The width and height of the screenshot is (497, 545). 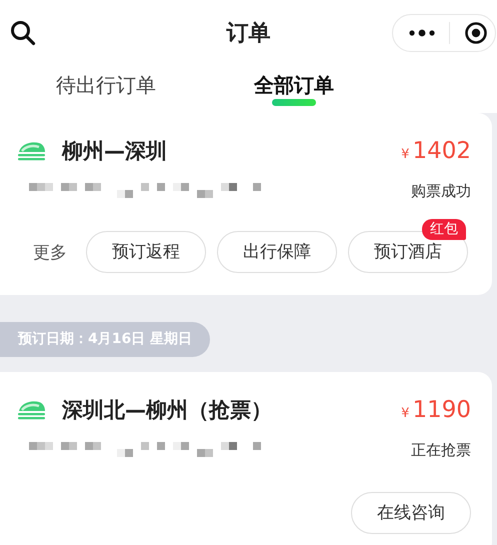 What do you see at coordinates (441, 191) in the screenshot?
I see `order-status: 购票成功` at bounding box center [441, 191].